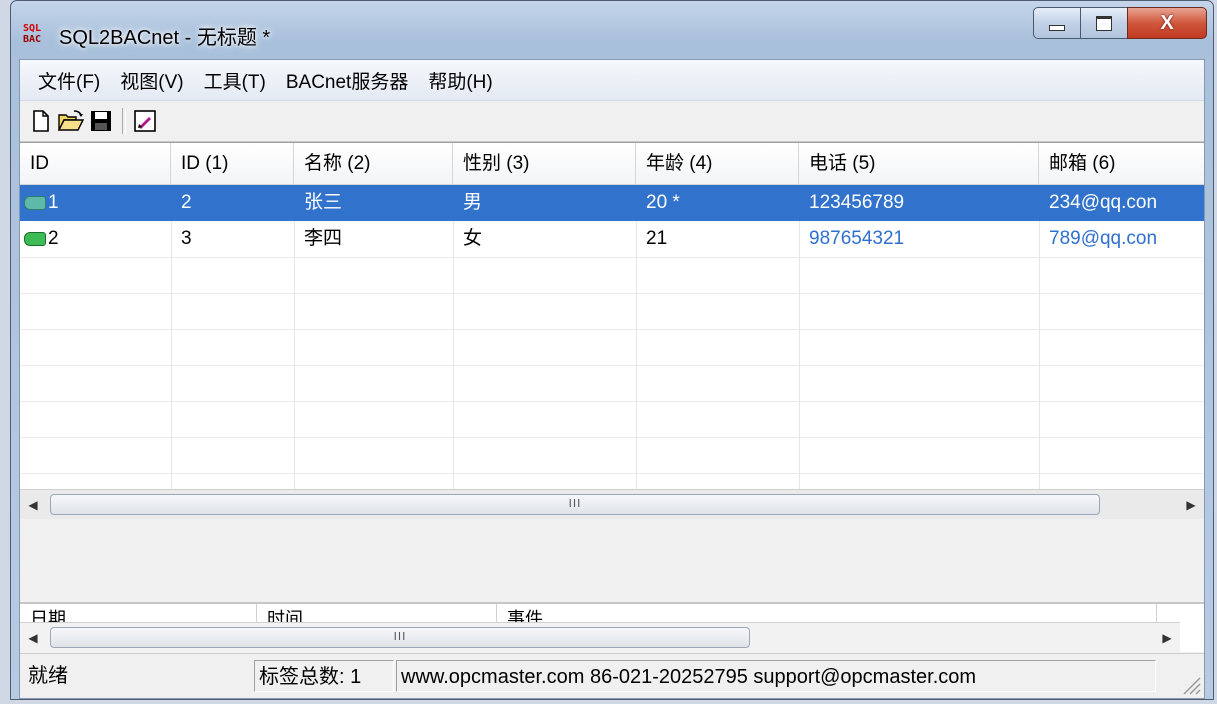 This screenshot has width=1217, height=704. Describe the element at coordinates (857, 202) in the screenshot. I see `cell-phone: 123456789` at that location.